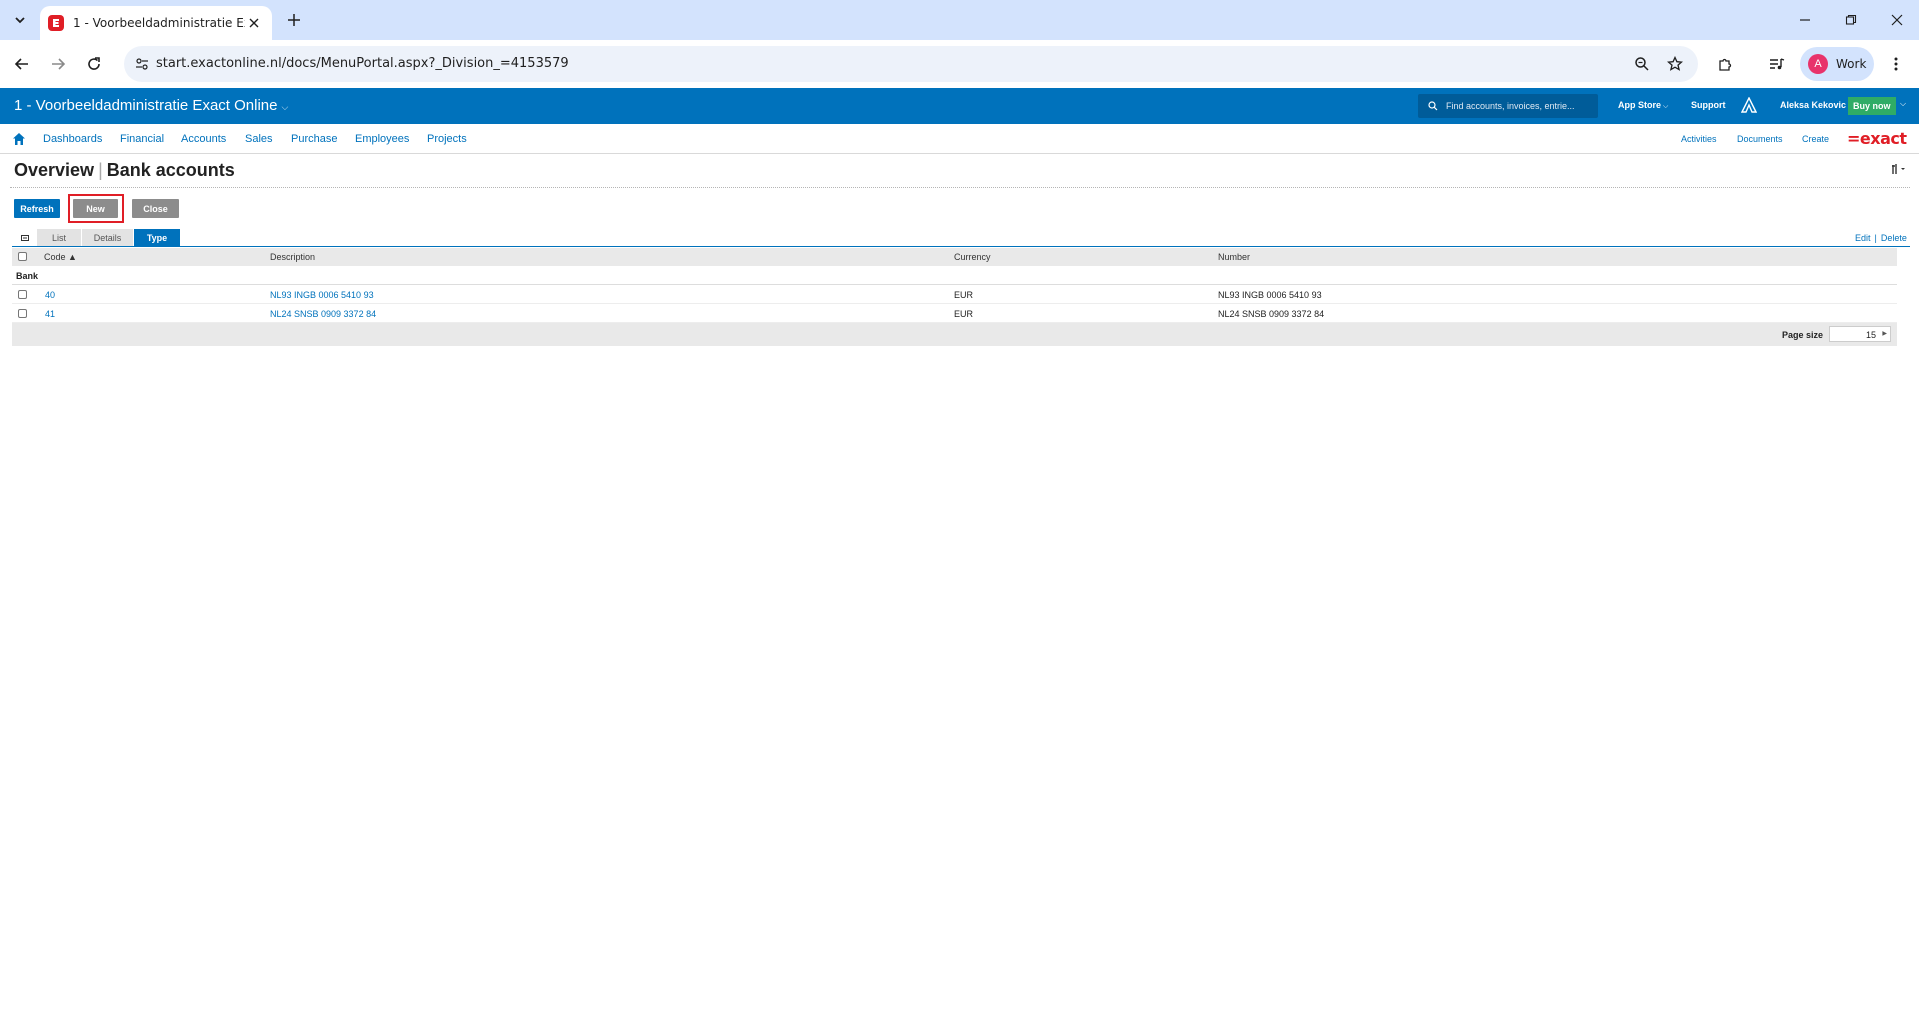 The width and height of the screenshot is (1919, 1031). I want to click on highlight-box, so click(96, 208).